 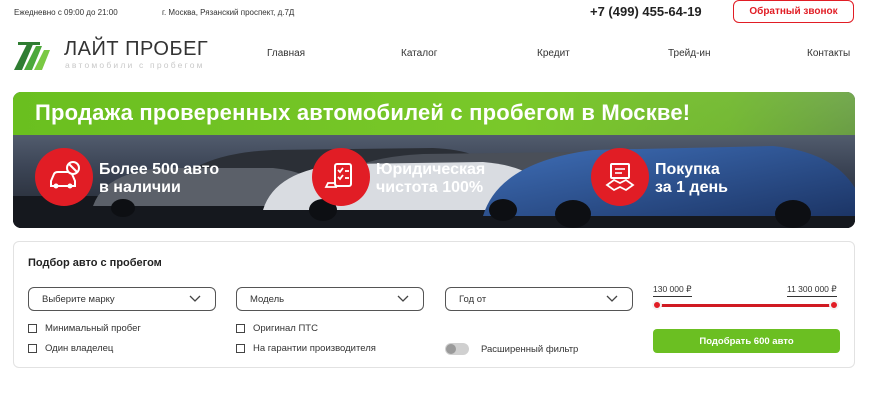 What do you see at coordinates (657, 305) in the screenshot?
I see `price-range-min-handle` at bounding box center [657, 305].